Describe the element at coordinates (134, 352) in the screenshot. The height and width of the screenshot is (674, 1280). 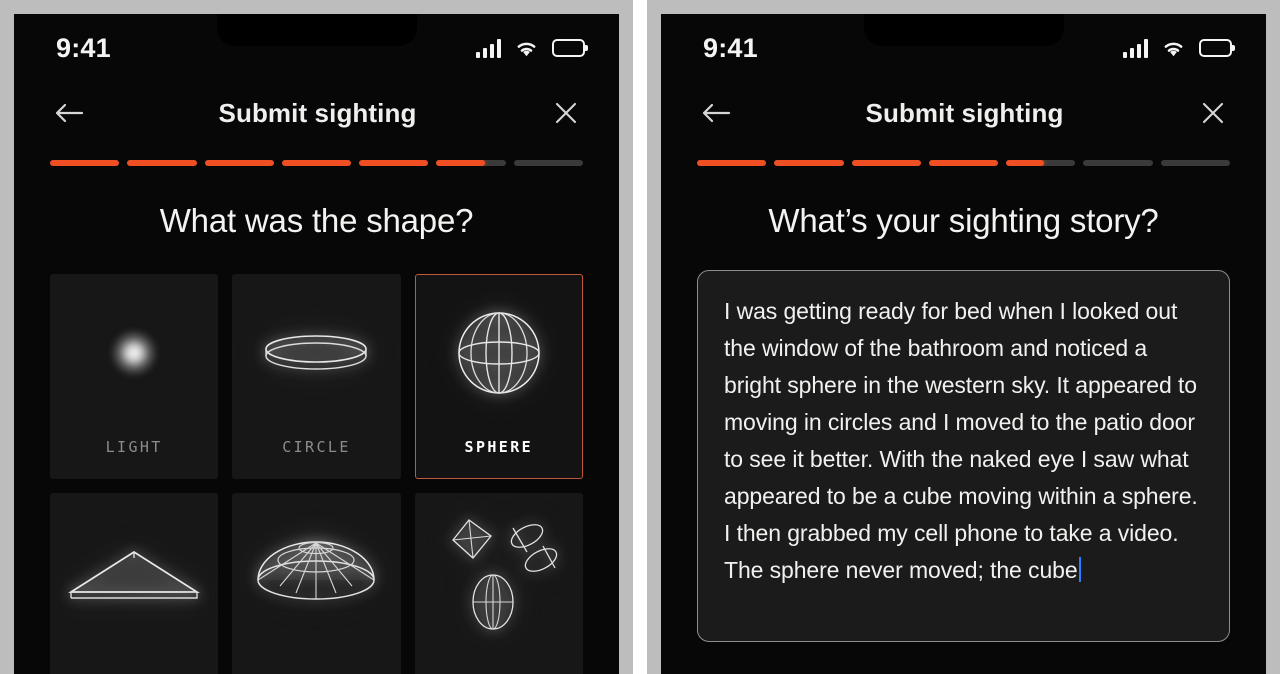
I see `light-blob-icon` at that location.